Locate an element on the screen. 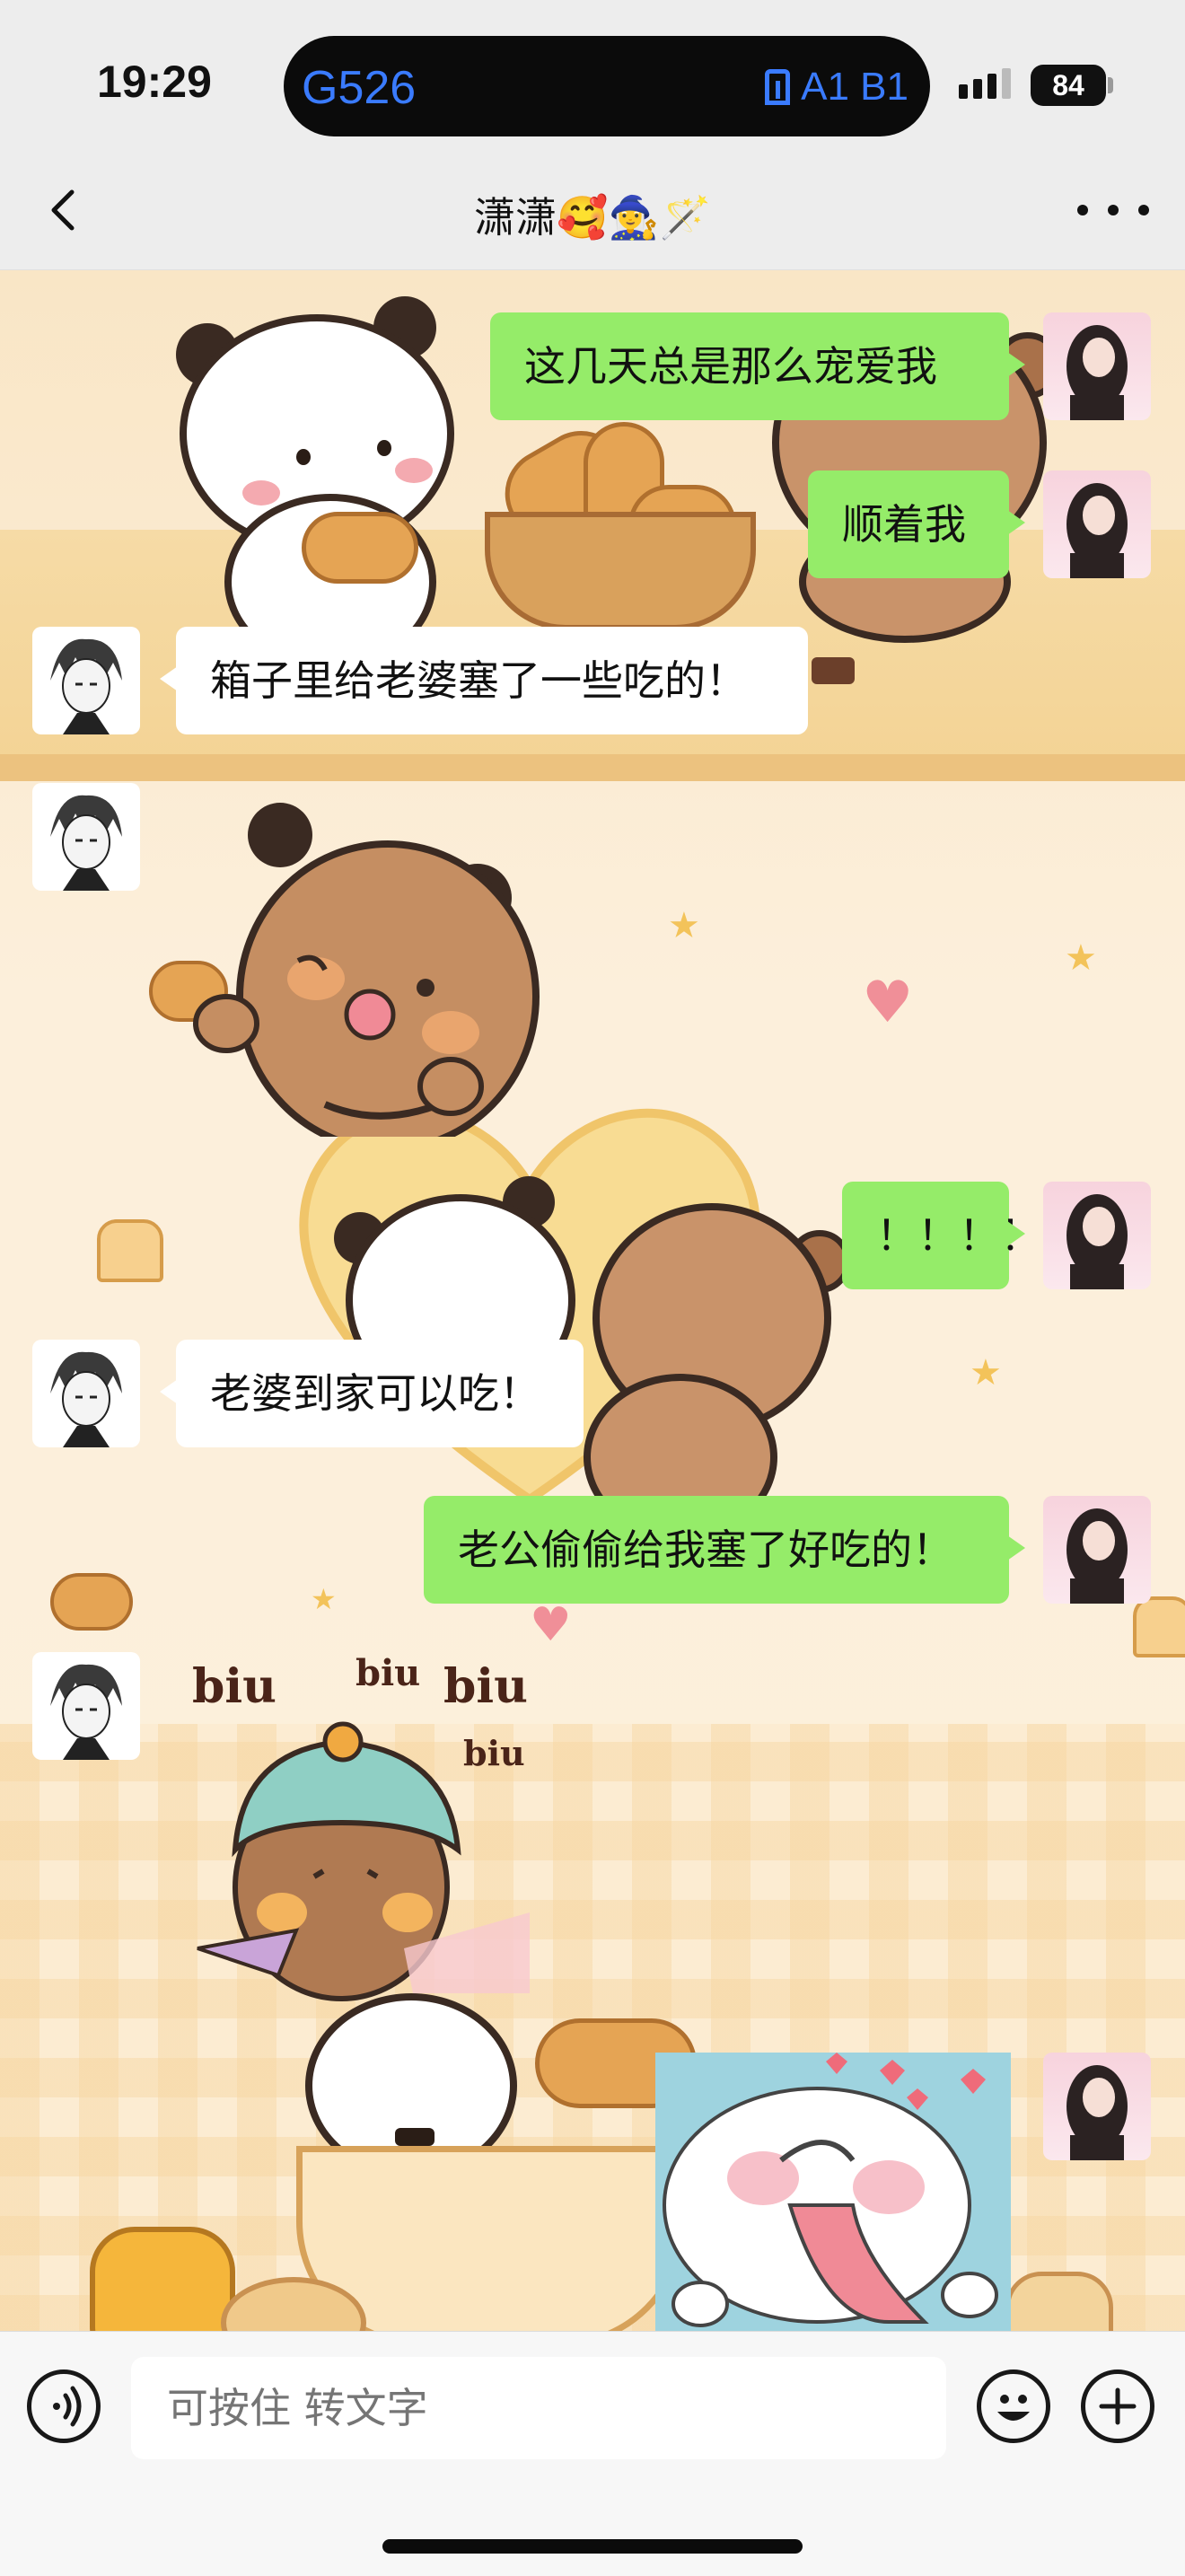 The width and height of the screenshot is (1185, 2576). message-input is located at coordinates (538, 2408).